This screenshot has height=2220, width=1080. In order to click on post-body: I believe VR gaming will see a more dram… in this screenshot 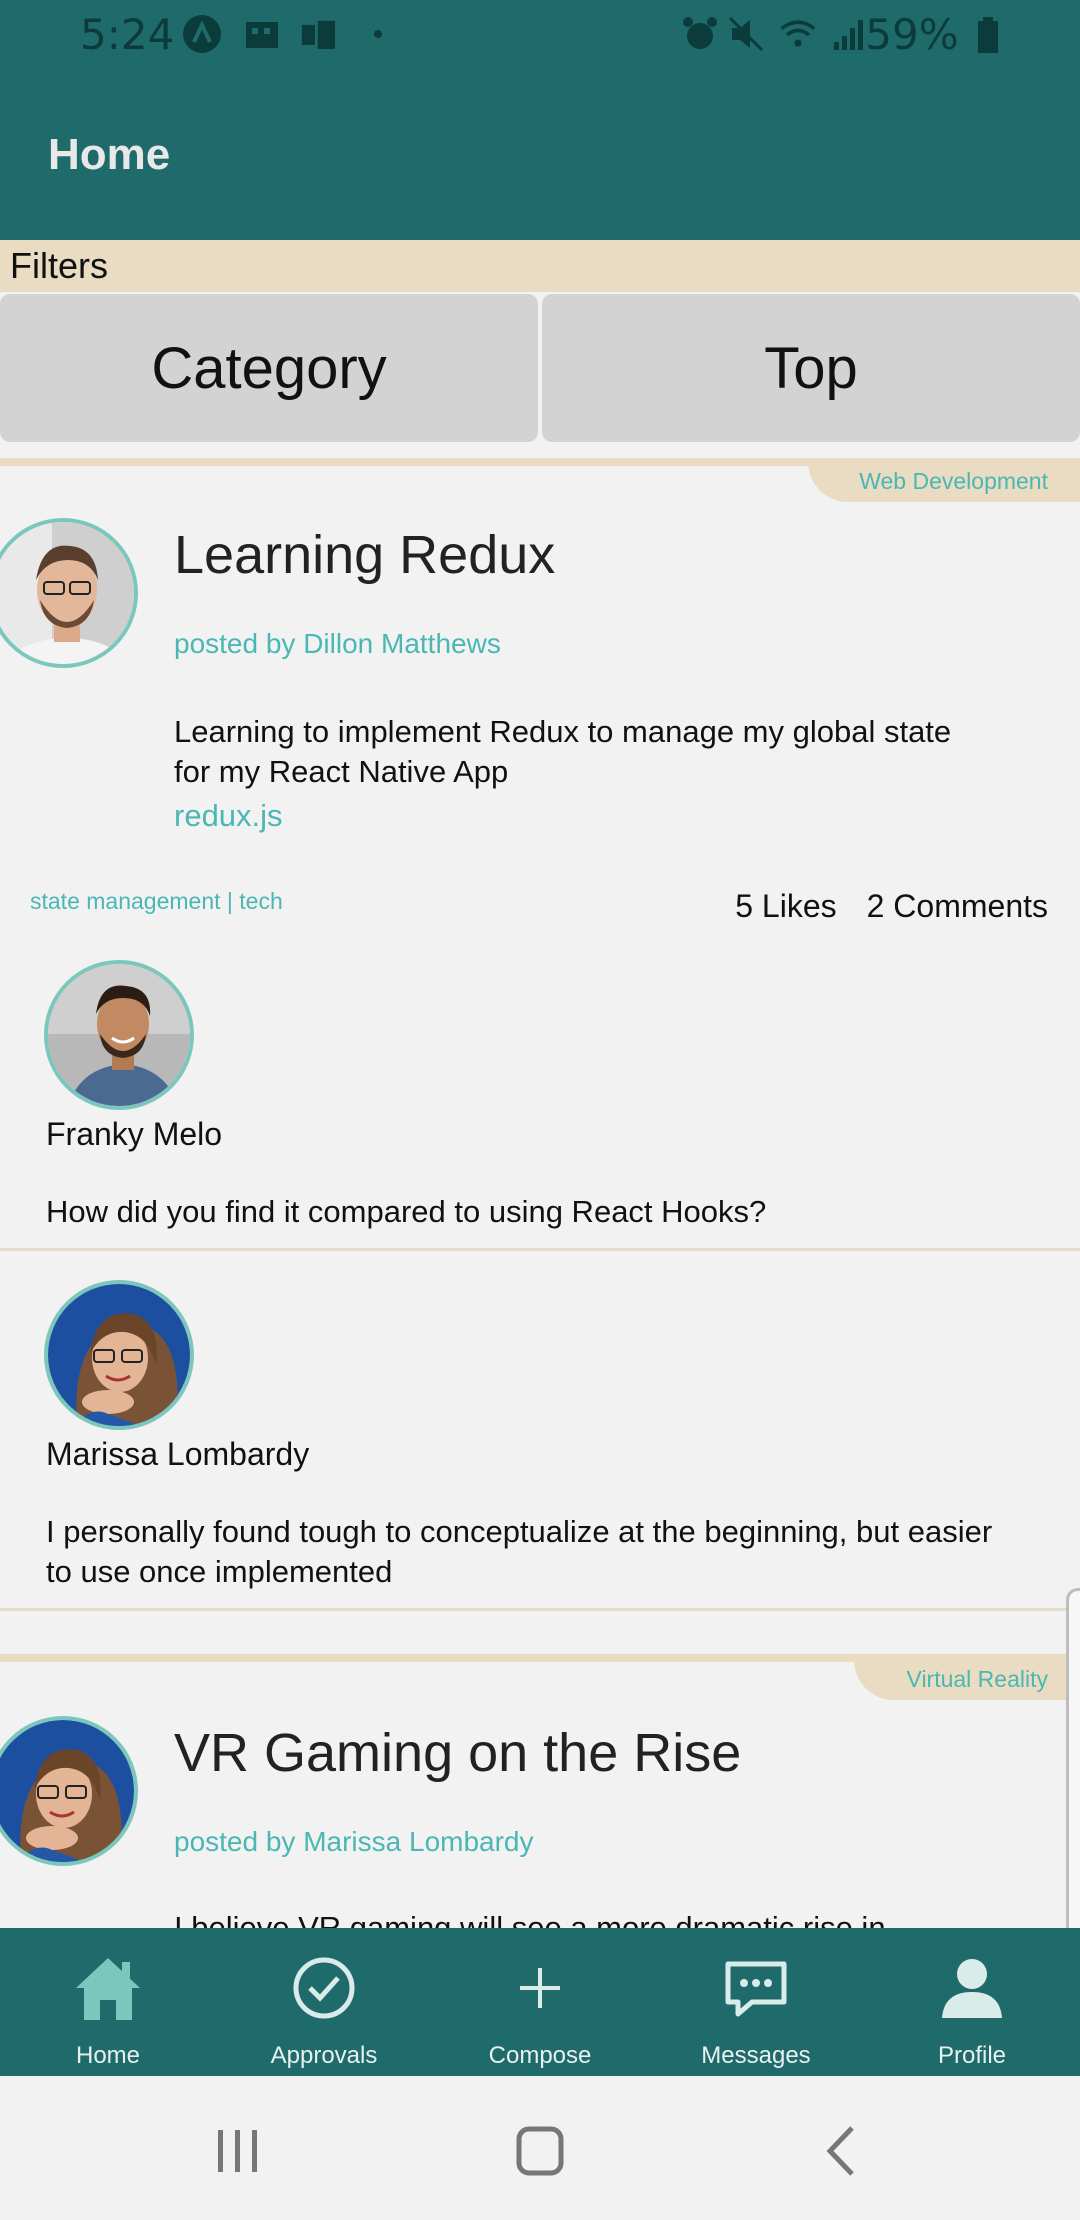, I will do `click(584, 1919)`.